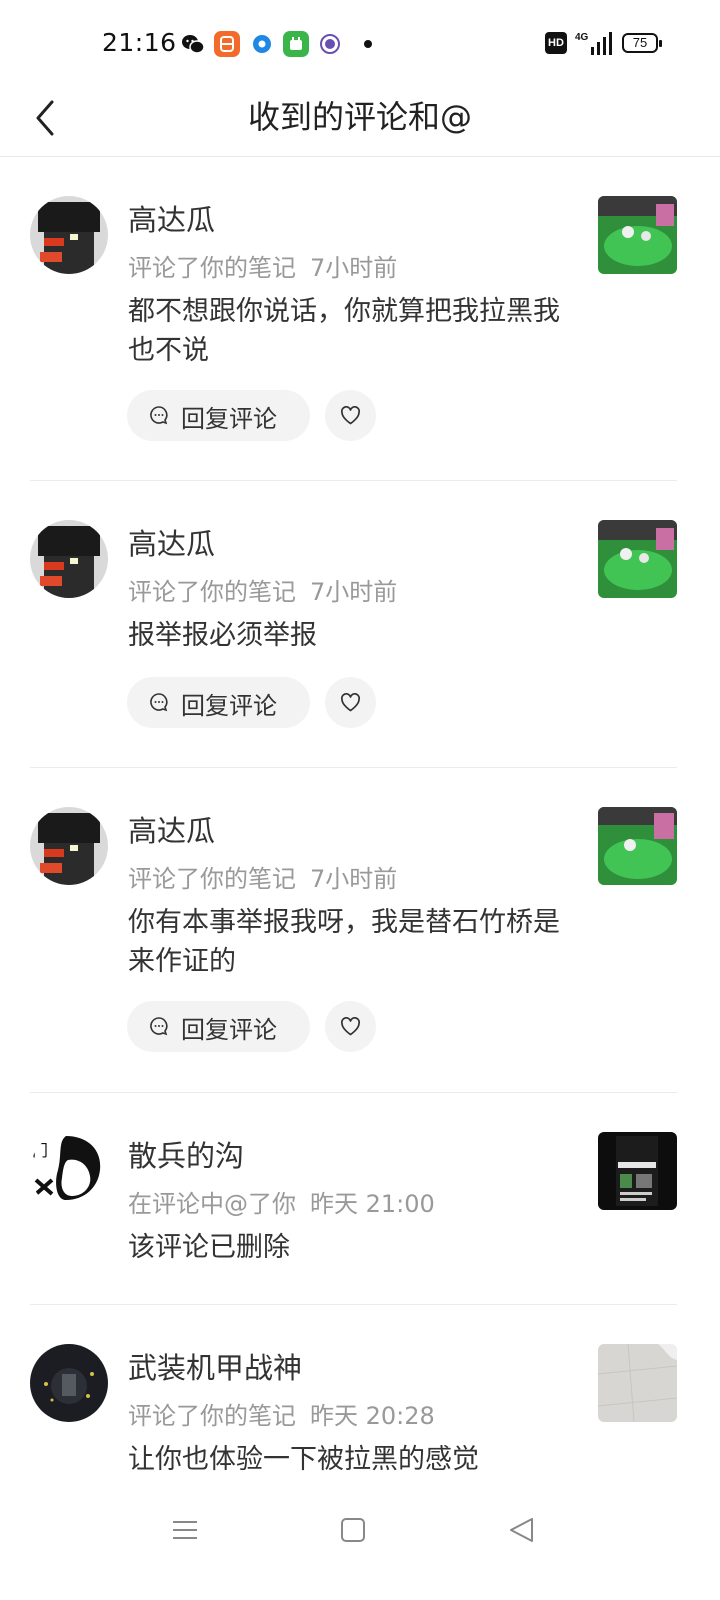  What do you see at coordinates (359, 117) in the screenshot?
I see `page-title: 收到的评论和@` at bounding box center [359, 117].